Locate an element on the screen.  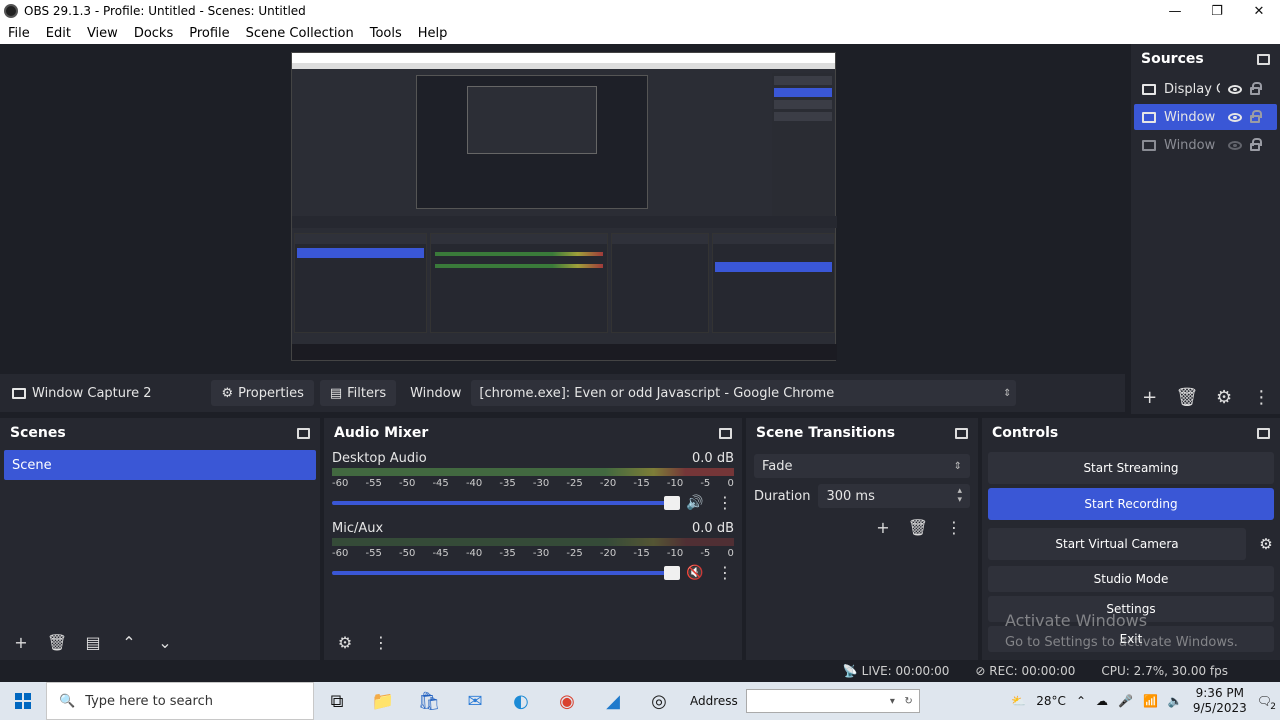
menu-edit: Edit is located at coordinates (58, 33).